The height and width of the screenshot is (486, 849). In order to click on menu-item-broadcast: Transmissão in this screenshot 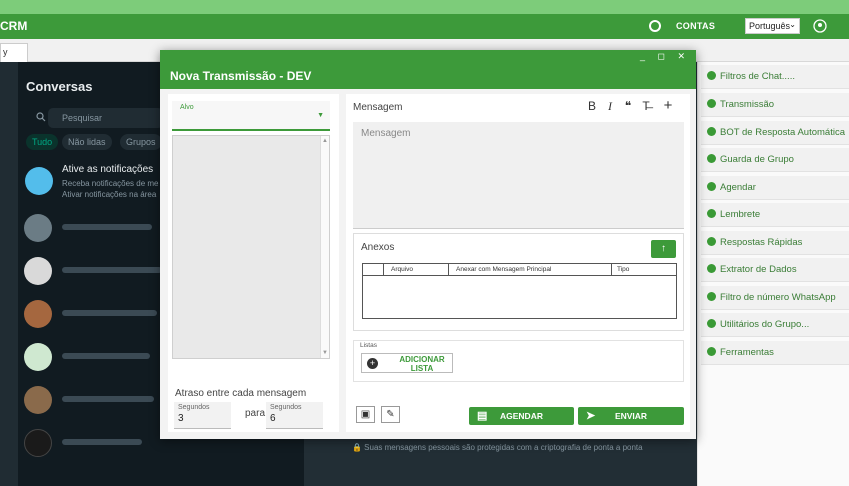, I will do `click(775, 105)`.